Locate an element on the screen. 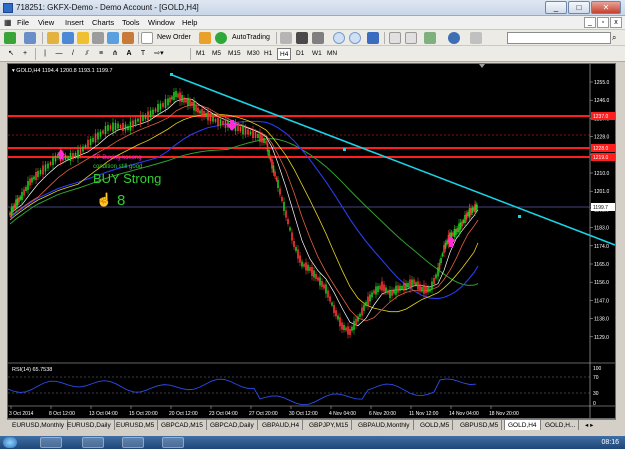  close-button: ✕ is located at coordinates (606, 7).